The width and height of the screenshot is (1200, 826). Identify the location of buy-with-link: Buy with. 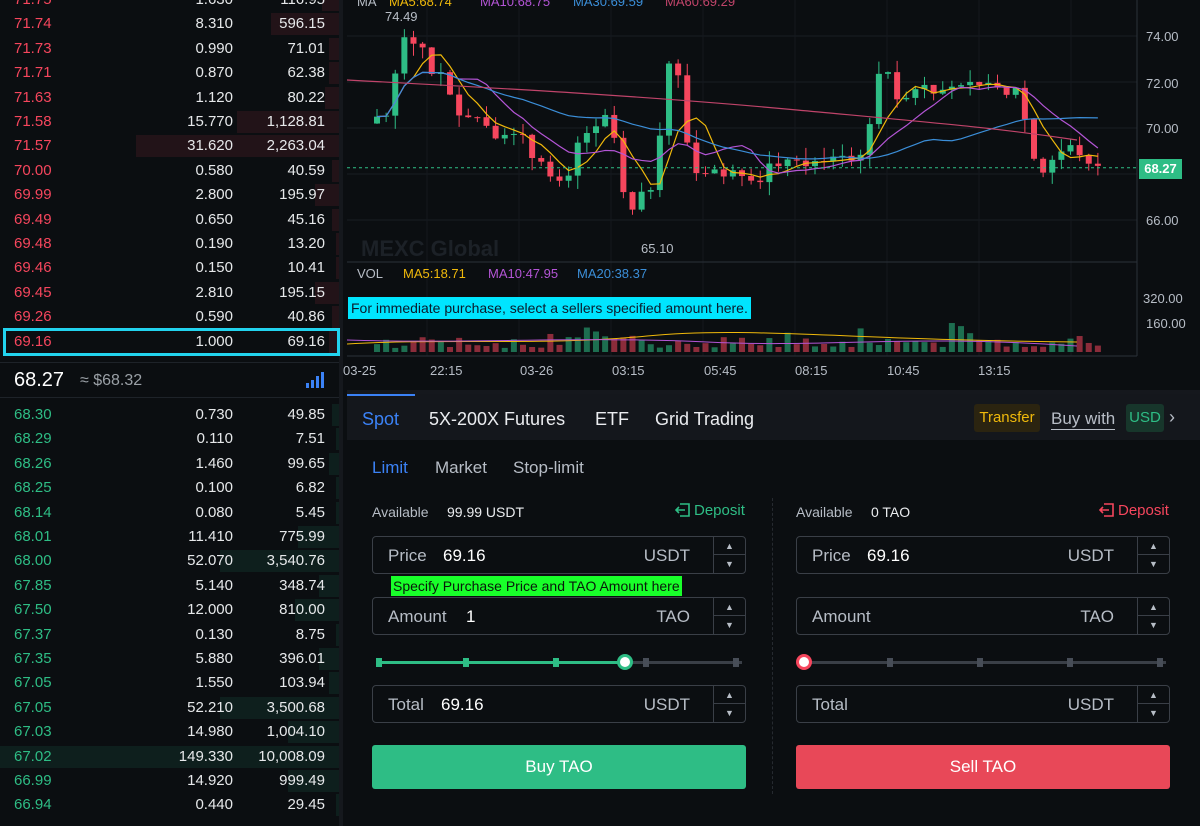
(1083, 419).